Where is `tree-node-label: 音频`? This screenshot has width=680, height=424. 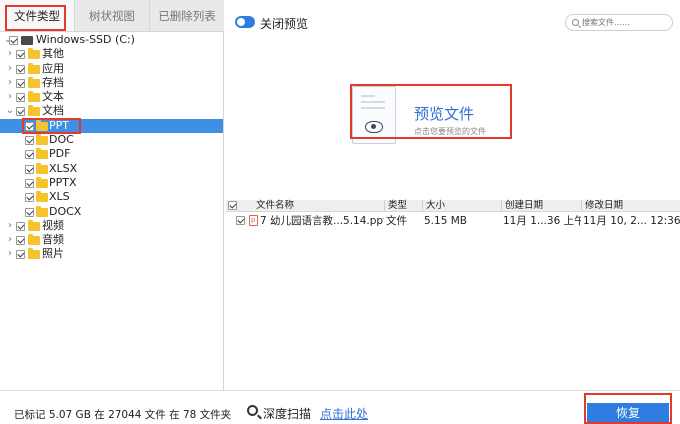 tree-node-label: 音频 is located at coordinates (53, 240).